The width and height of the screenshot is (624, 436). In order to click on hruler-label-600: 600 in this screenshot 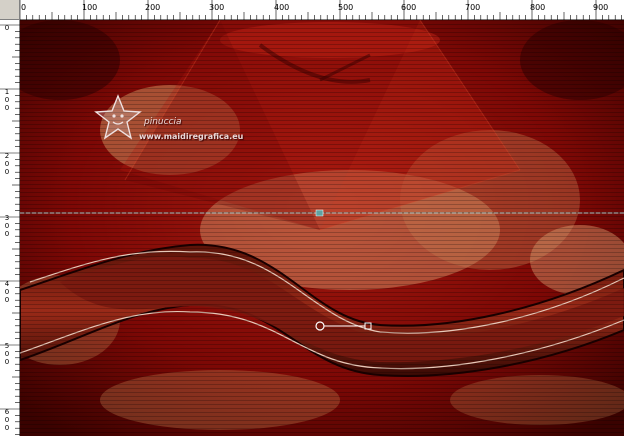, I will do `click(409, 7)`.